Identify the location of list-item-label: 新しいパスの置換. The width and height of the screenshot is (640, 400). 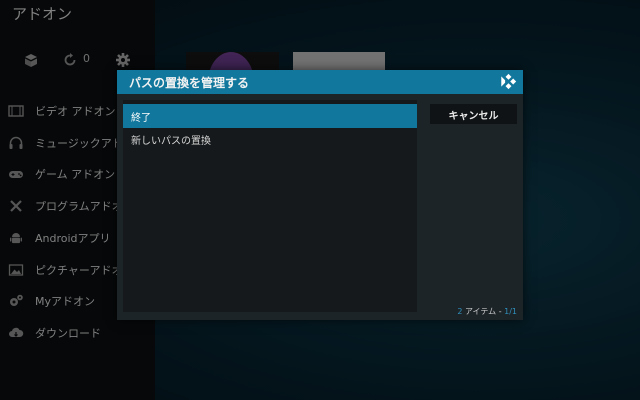
(171, 141).